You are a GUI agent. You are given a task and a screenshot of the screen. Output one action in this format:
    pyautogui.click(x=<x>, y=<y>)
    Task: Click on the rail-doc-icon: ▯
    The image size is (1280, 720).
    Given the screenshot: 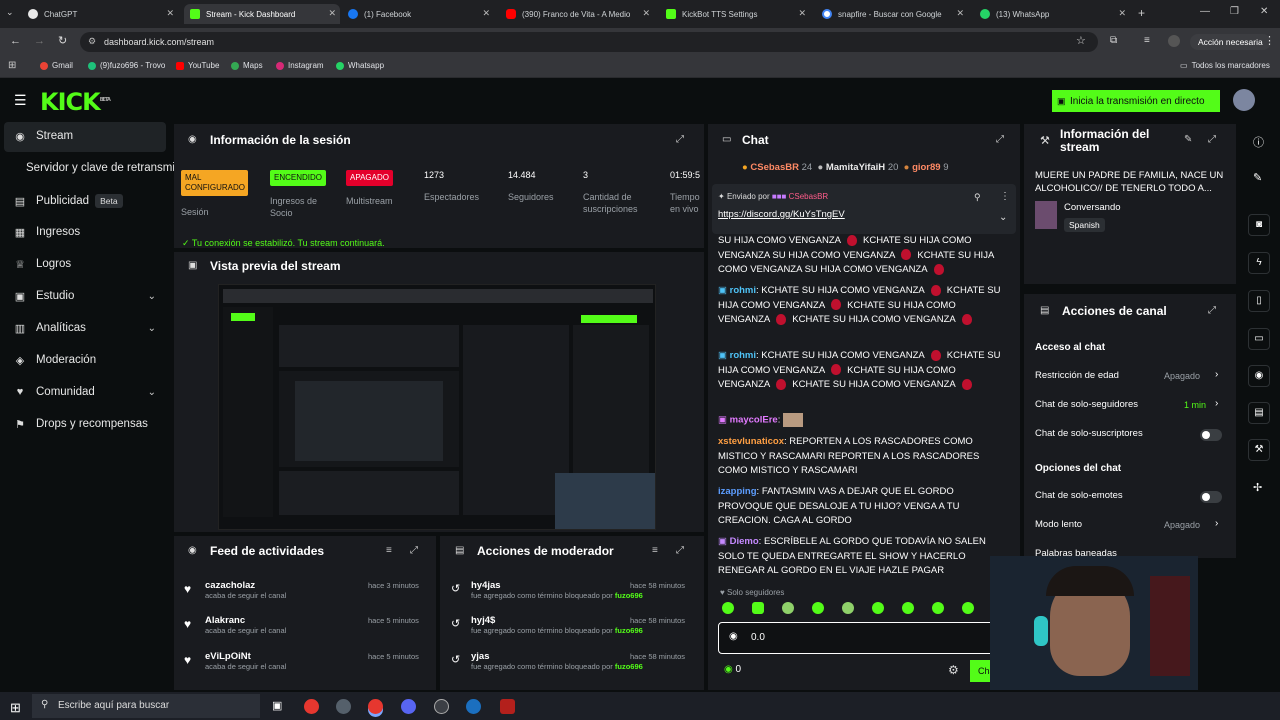 What is the action you would take?
    pyautogui.click(x=1259, y=301)
    